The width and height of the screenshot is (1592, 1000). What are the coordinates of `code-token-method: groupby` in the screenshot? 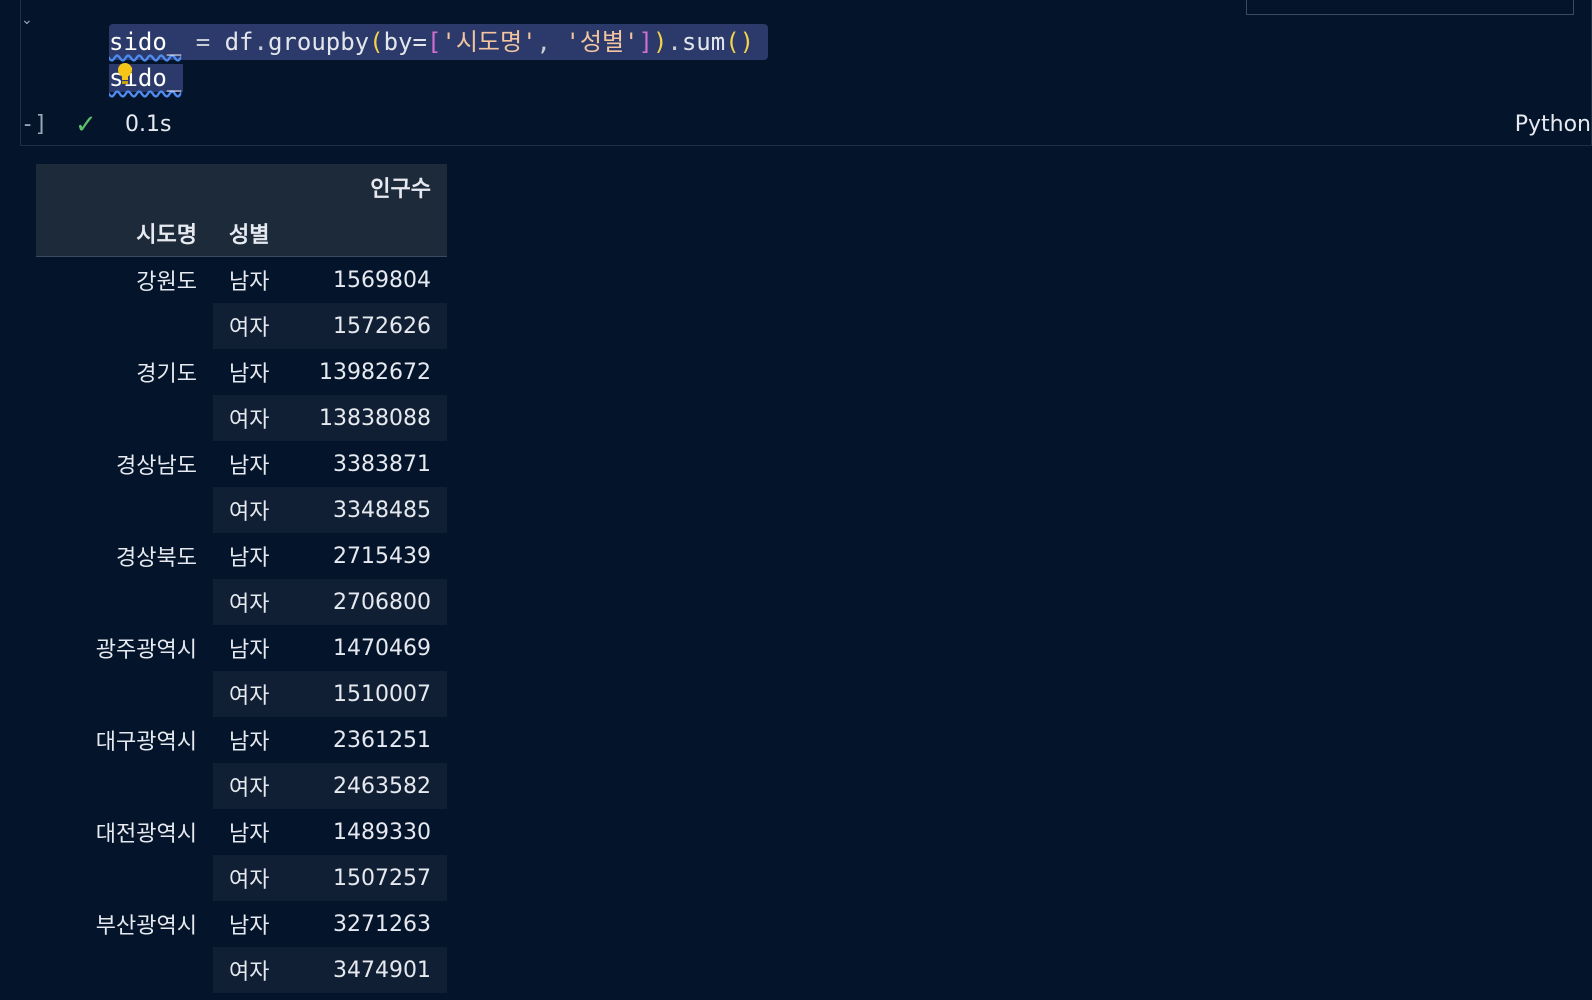 It's located at (318, 42).